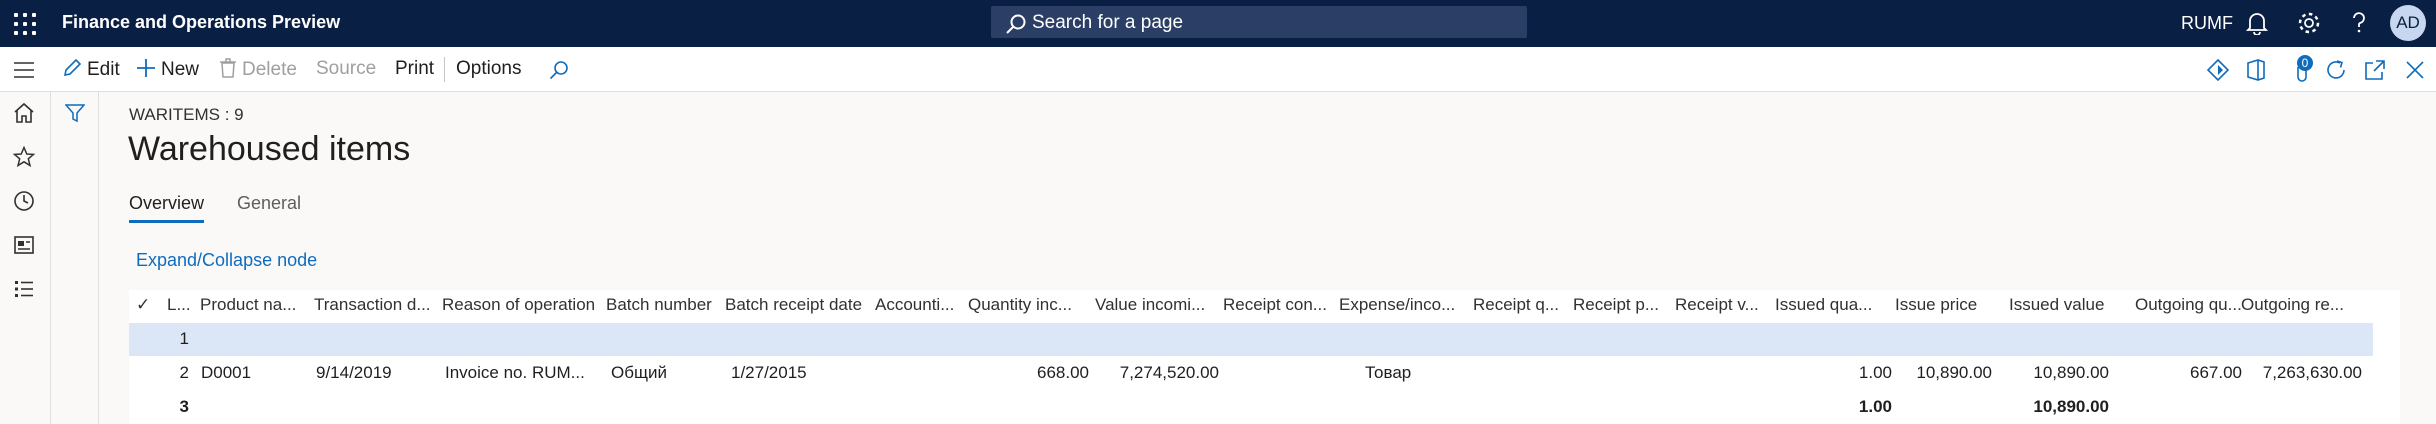 The image size is (2436, 424). I want to click on tab-overview: Overview, so click(166, 203).